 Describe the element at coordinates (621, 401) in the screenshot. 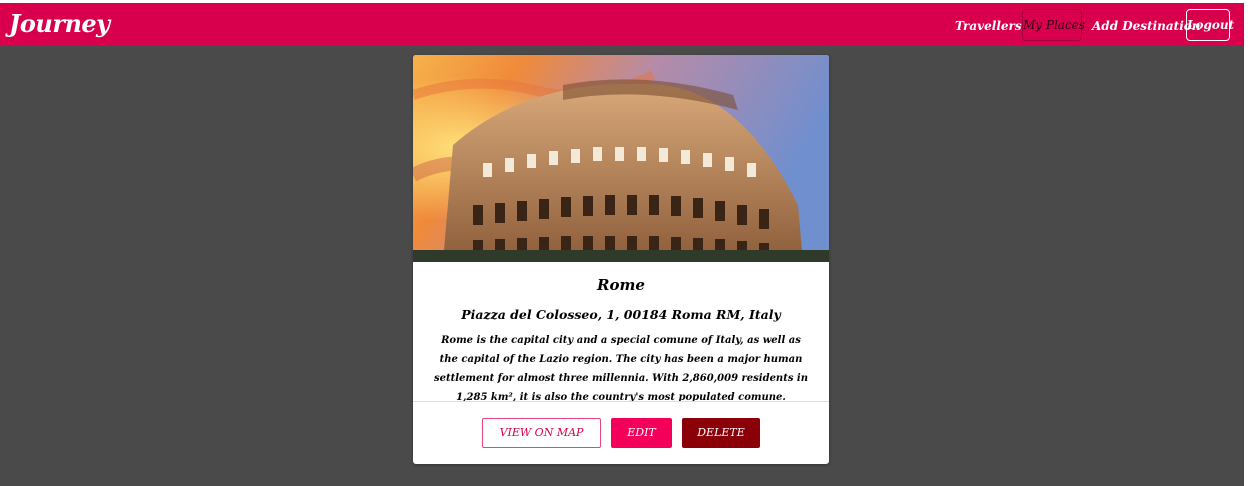

I see `card-divider` at that location.